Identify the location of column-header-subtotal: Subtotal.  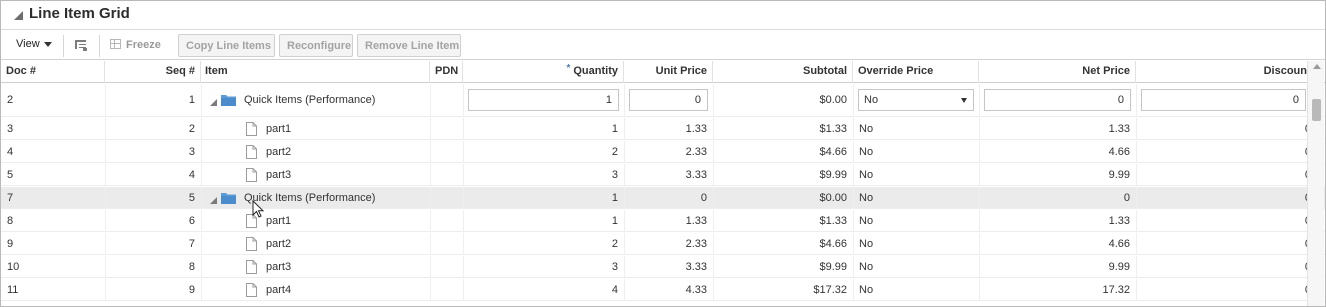
(783, 72).